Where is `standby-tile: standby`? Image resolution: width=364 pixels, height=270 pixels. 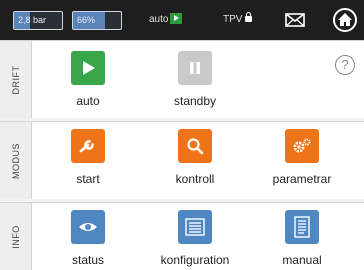
standby-tile: standby is located at coordinates (195, 79).